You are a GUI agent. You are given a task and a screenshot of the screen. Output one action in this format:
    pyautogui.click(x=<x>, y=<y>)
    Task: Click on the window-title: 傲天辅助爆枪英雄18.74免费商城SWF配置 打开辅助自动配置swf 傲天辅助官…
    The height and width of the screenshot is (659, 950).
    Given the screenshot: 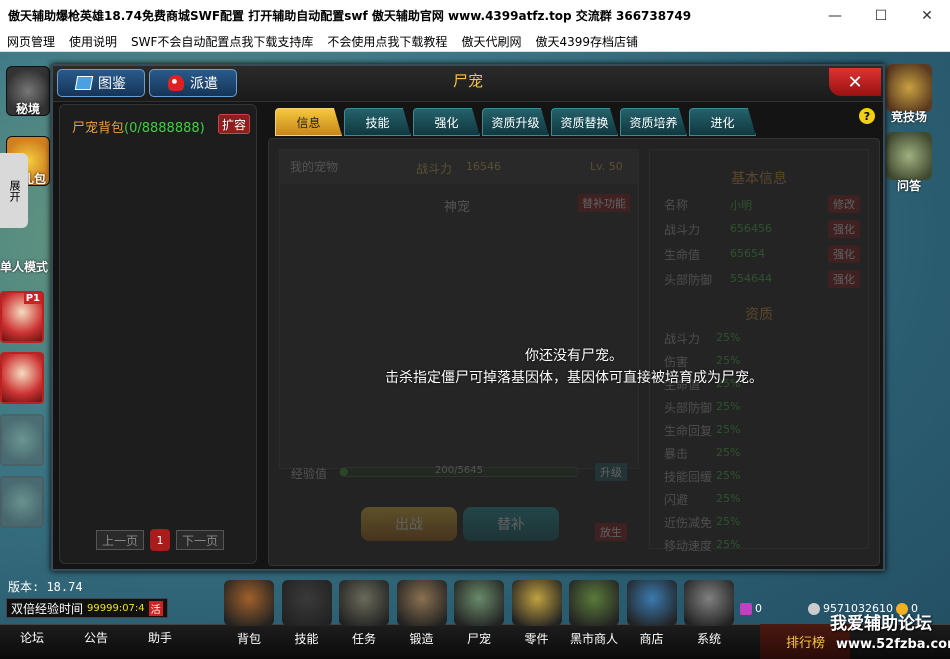 What is the action you would take?
    pyautogui.click(x=350, y=16)
    